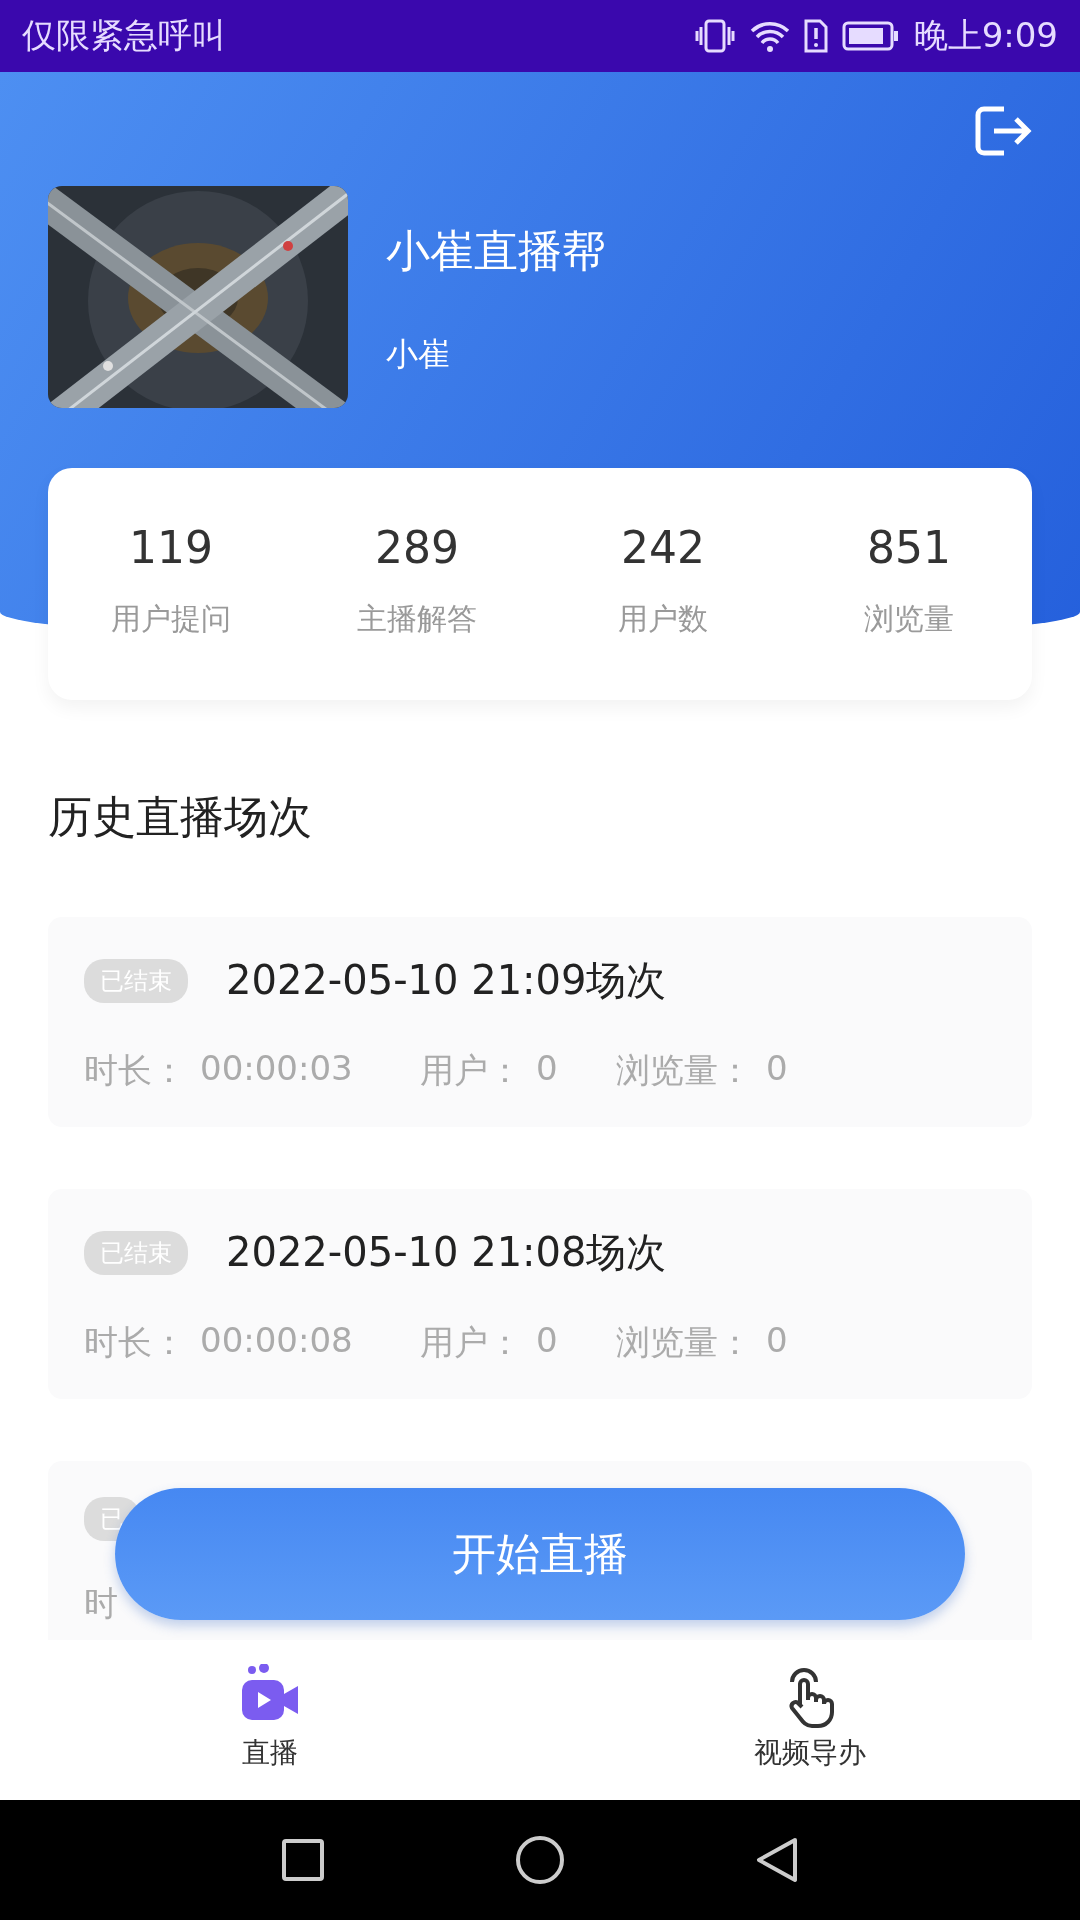 Image resolution: width=1080 pixels, height=1920 pixels. Describe the element at coordinates (276, 1341) in the screenshot. I see `duration-value: 00:00:08` at that location.